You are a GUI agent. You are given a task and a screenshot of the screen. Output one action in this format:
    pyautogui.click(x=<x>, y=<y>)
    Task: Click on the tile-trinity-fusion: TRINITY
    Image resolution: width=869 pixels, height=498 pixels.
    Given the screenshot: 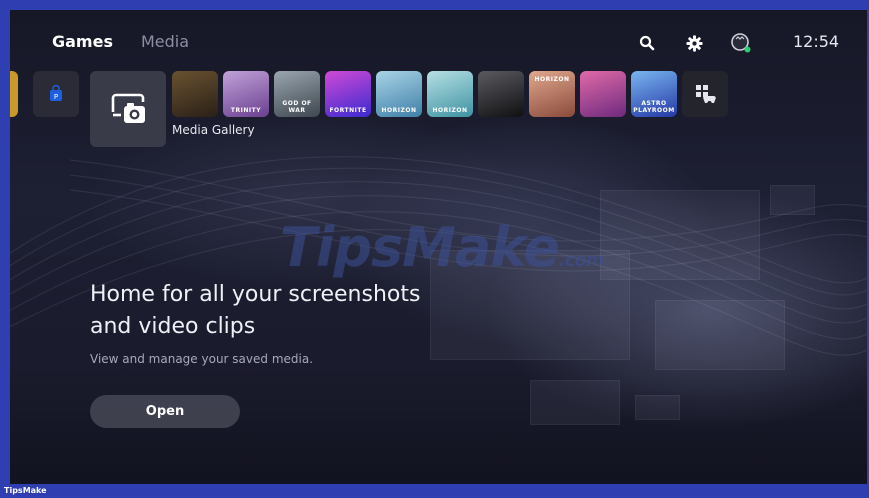 What is the action you would take?
    pyautogui.click(x=246, y=94)
    